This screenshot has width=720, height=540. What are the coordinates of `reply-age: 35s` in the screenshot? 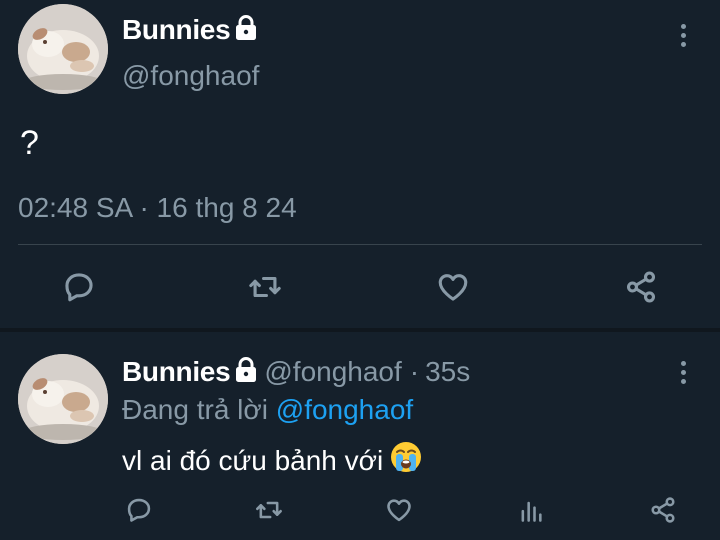 It's located at (448, 371).